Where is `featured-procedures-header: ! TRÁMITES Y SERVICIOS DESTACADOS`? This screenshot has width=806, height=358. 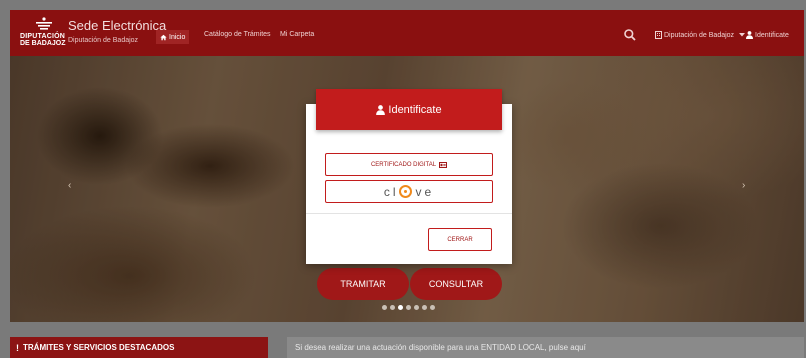 featured-procedures-header: ! TRÁMITES Y SERVICIOS DESTACADOS is located at coordinates (139, 347).